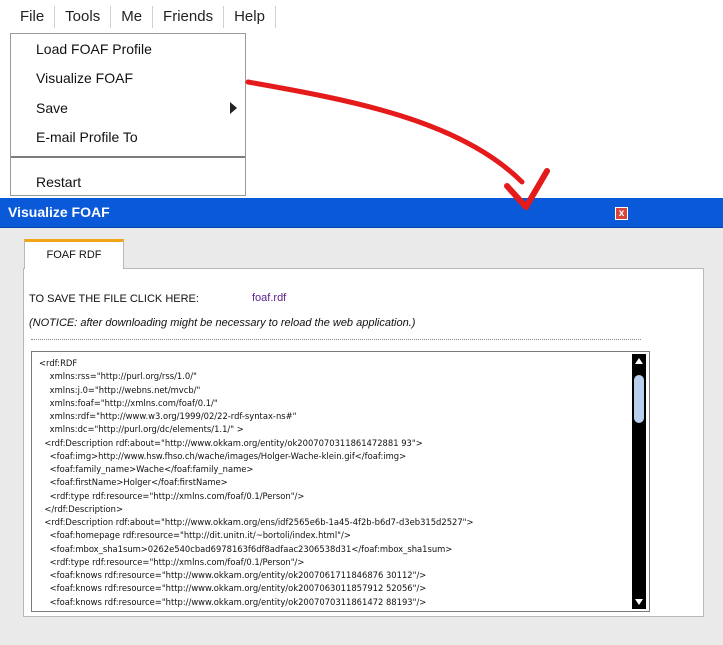  Describe the element at coordinates (81, 508) in the screenshot. I see `code-line: </rdf:Description>` at that location.